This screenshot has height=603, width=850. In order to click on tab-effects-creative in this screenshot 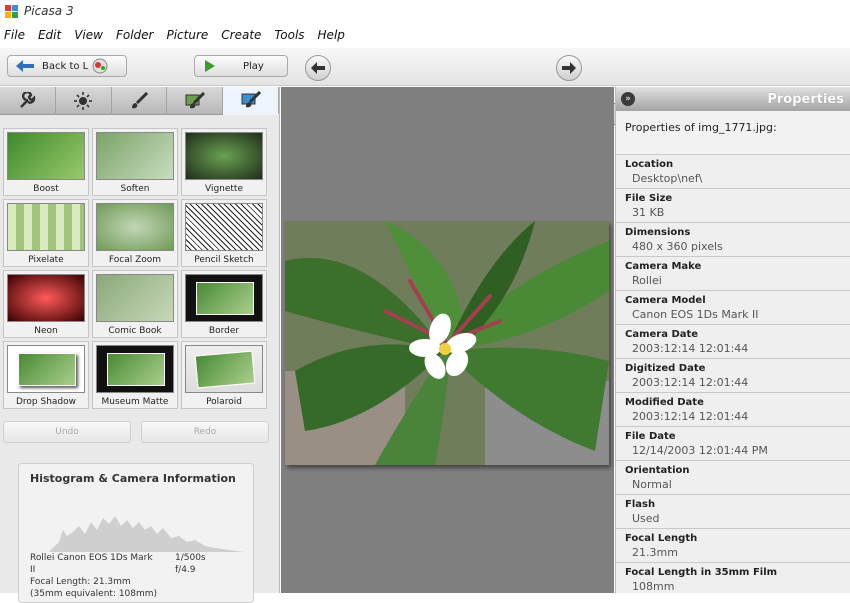, I will do `click(251, 101)`.